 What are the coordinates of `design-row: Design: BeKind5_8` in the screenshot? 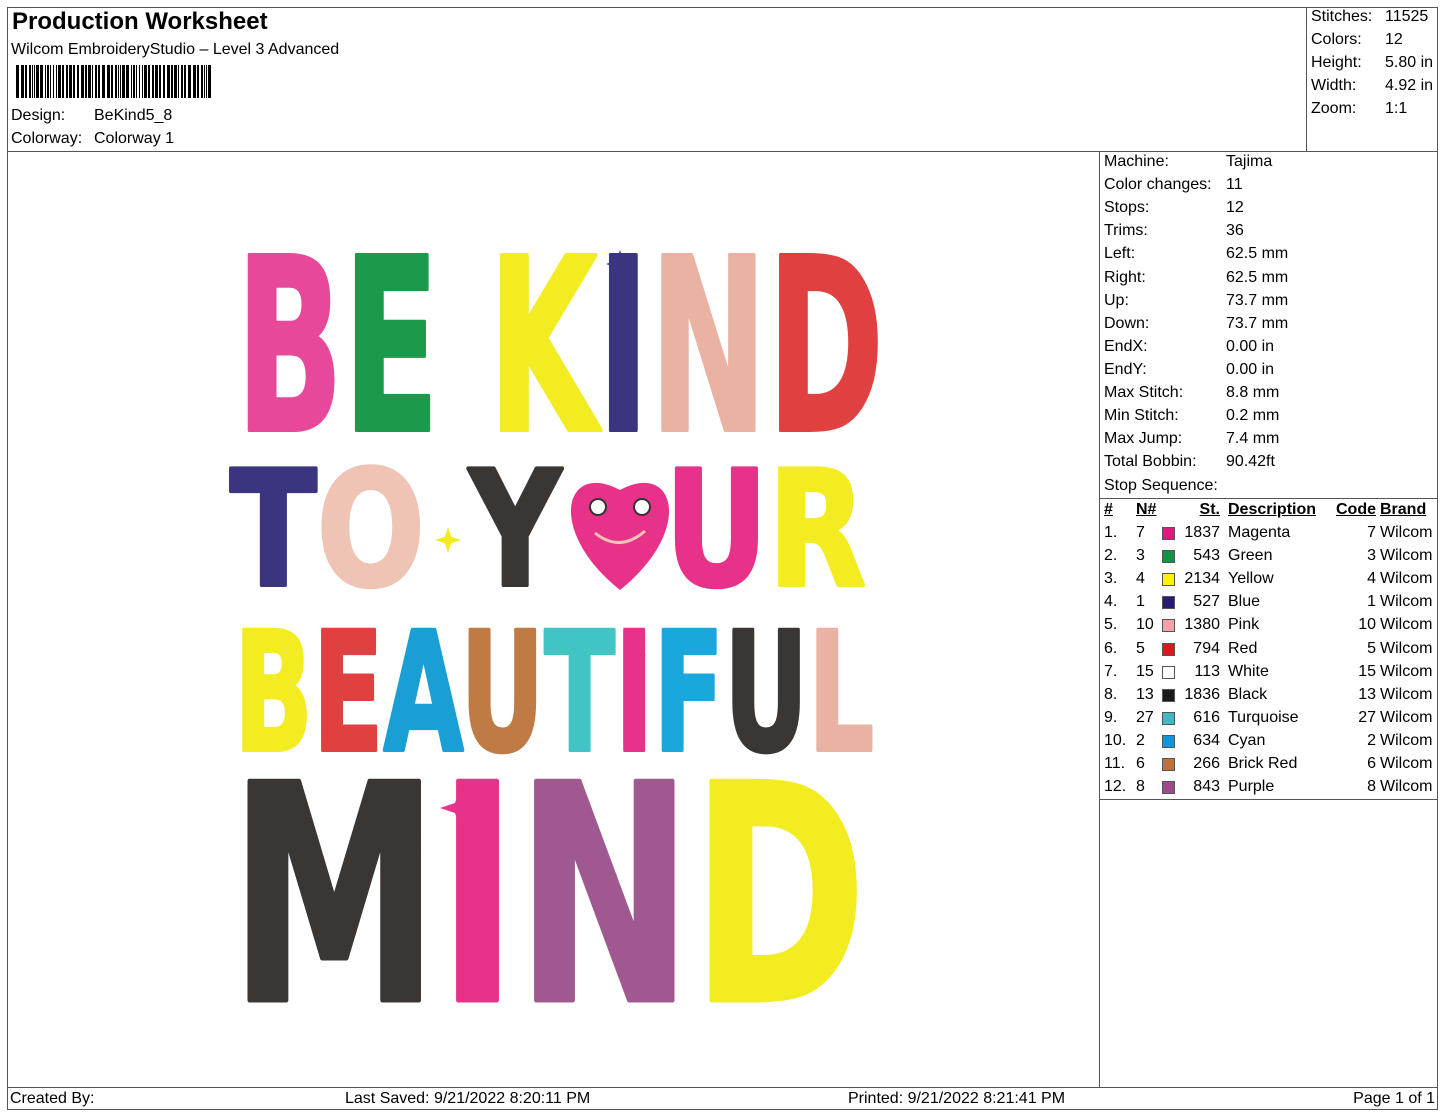 It's located at (91, 116).